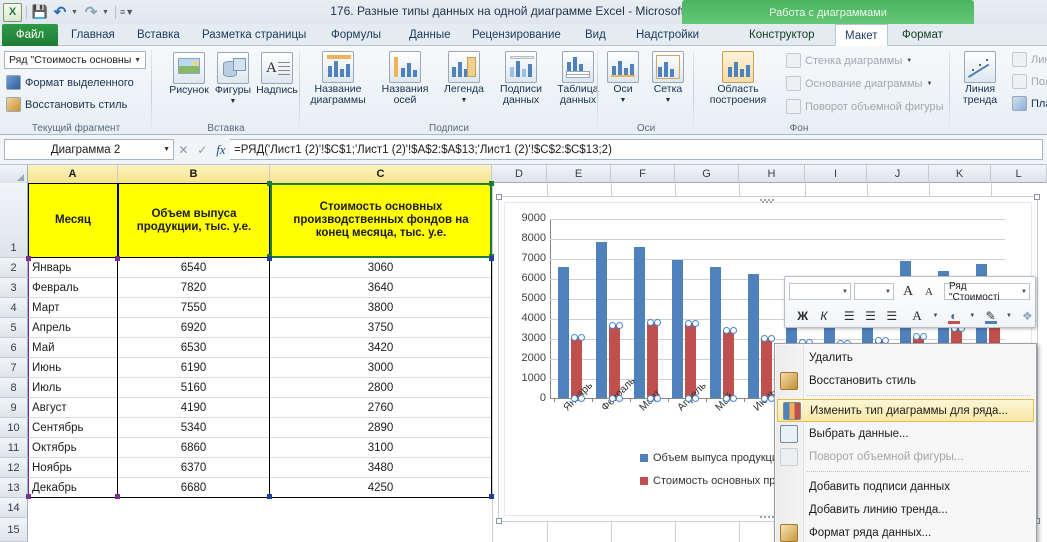 The image size is (1047, 542). Describe the element at coordinates (194, 388) in the screenshot. I see `table-row-cell-volume: 5160` at that location.